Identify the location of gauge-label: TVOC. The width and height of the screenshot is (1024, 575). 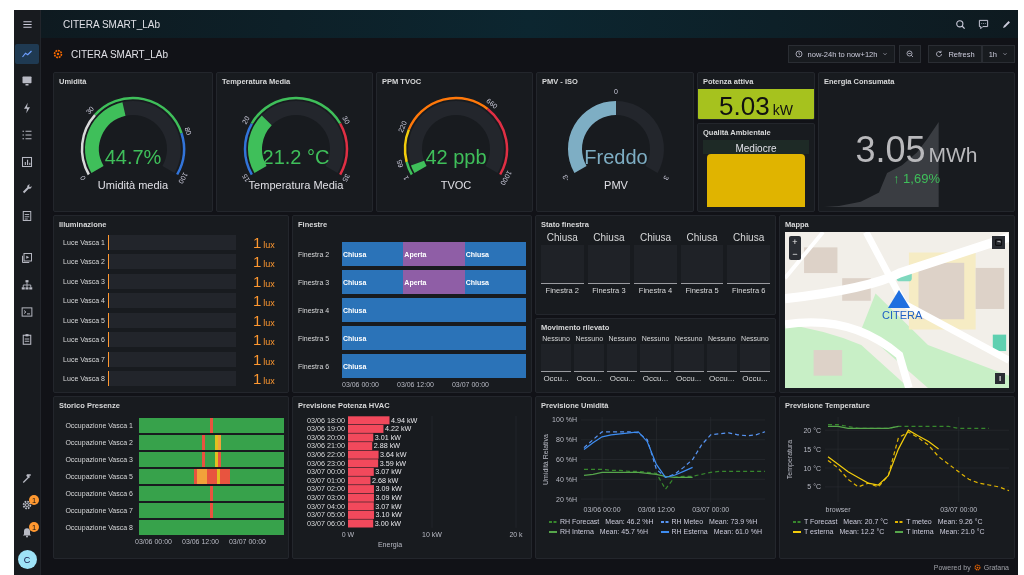
(456, 185).